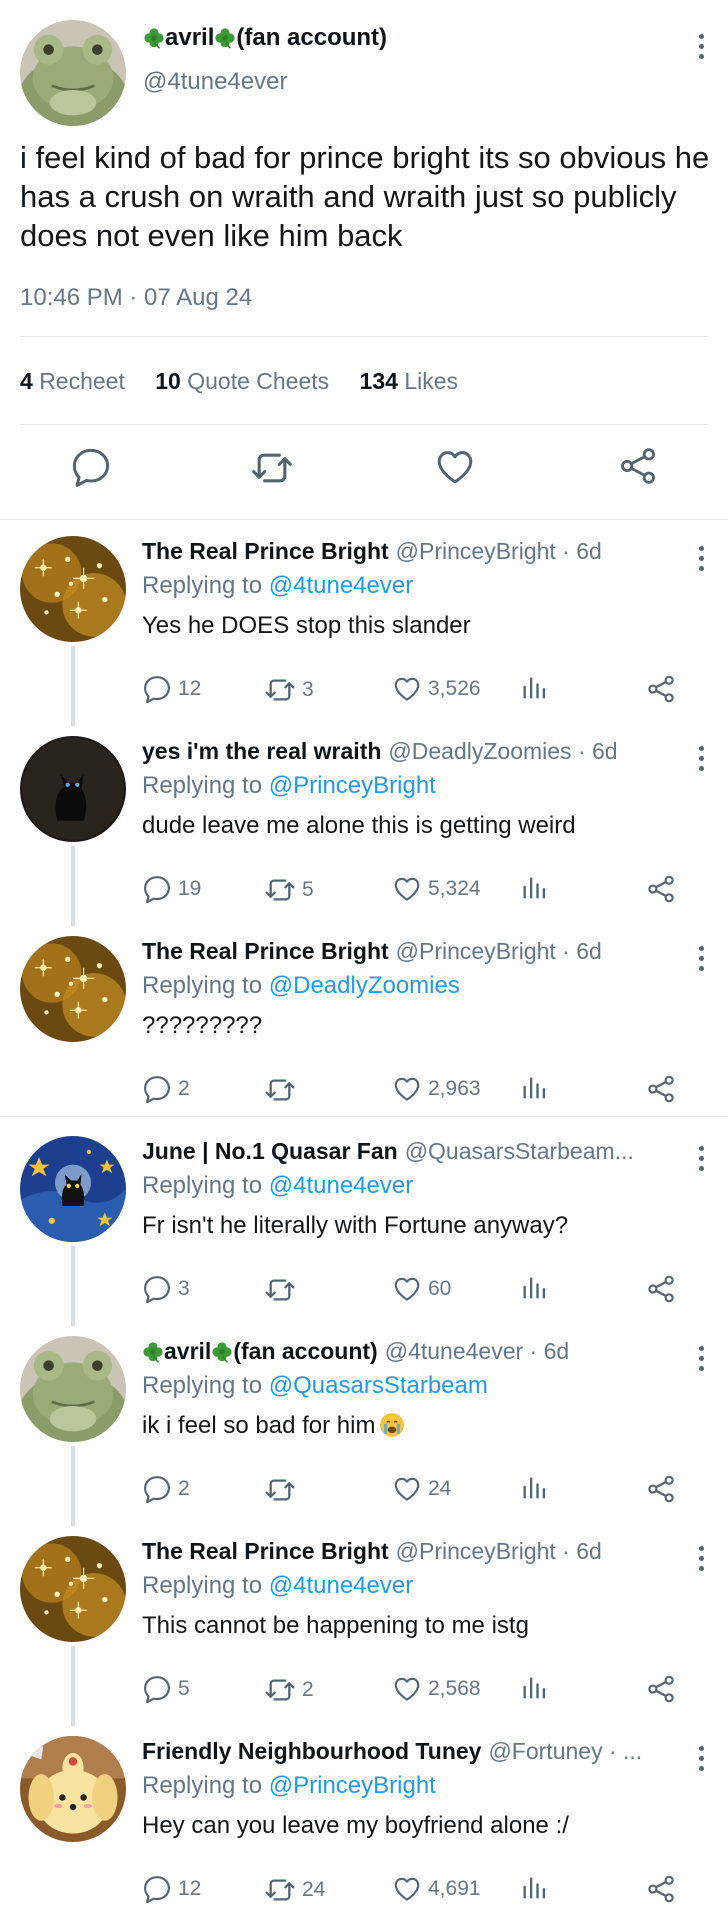 Image resolution: width=728 pixels, height=1924 pixels. Describe the element at coordinates (436, 1889) in the screenshot. I see `like-button: 4,691` at that location.